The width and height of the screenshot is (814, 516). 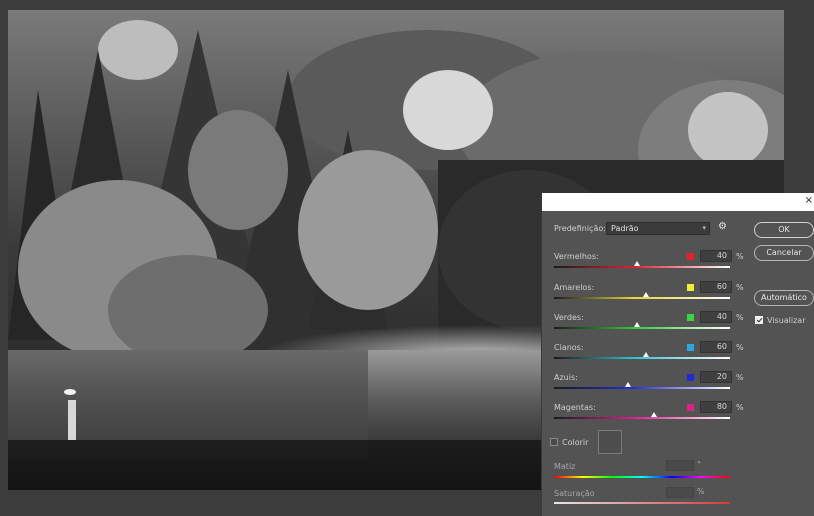 What do you see at coordinates (625, 228) in the screenshot?
I see `preset-value: Padrão` at bounding box center [625, 228].